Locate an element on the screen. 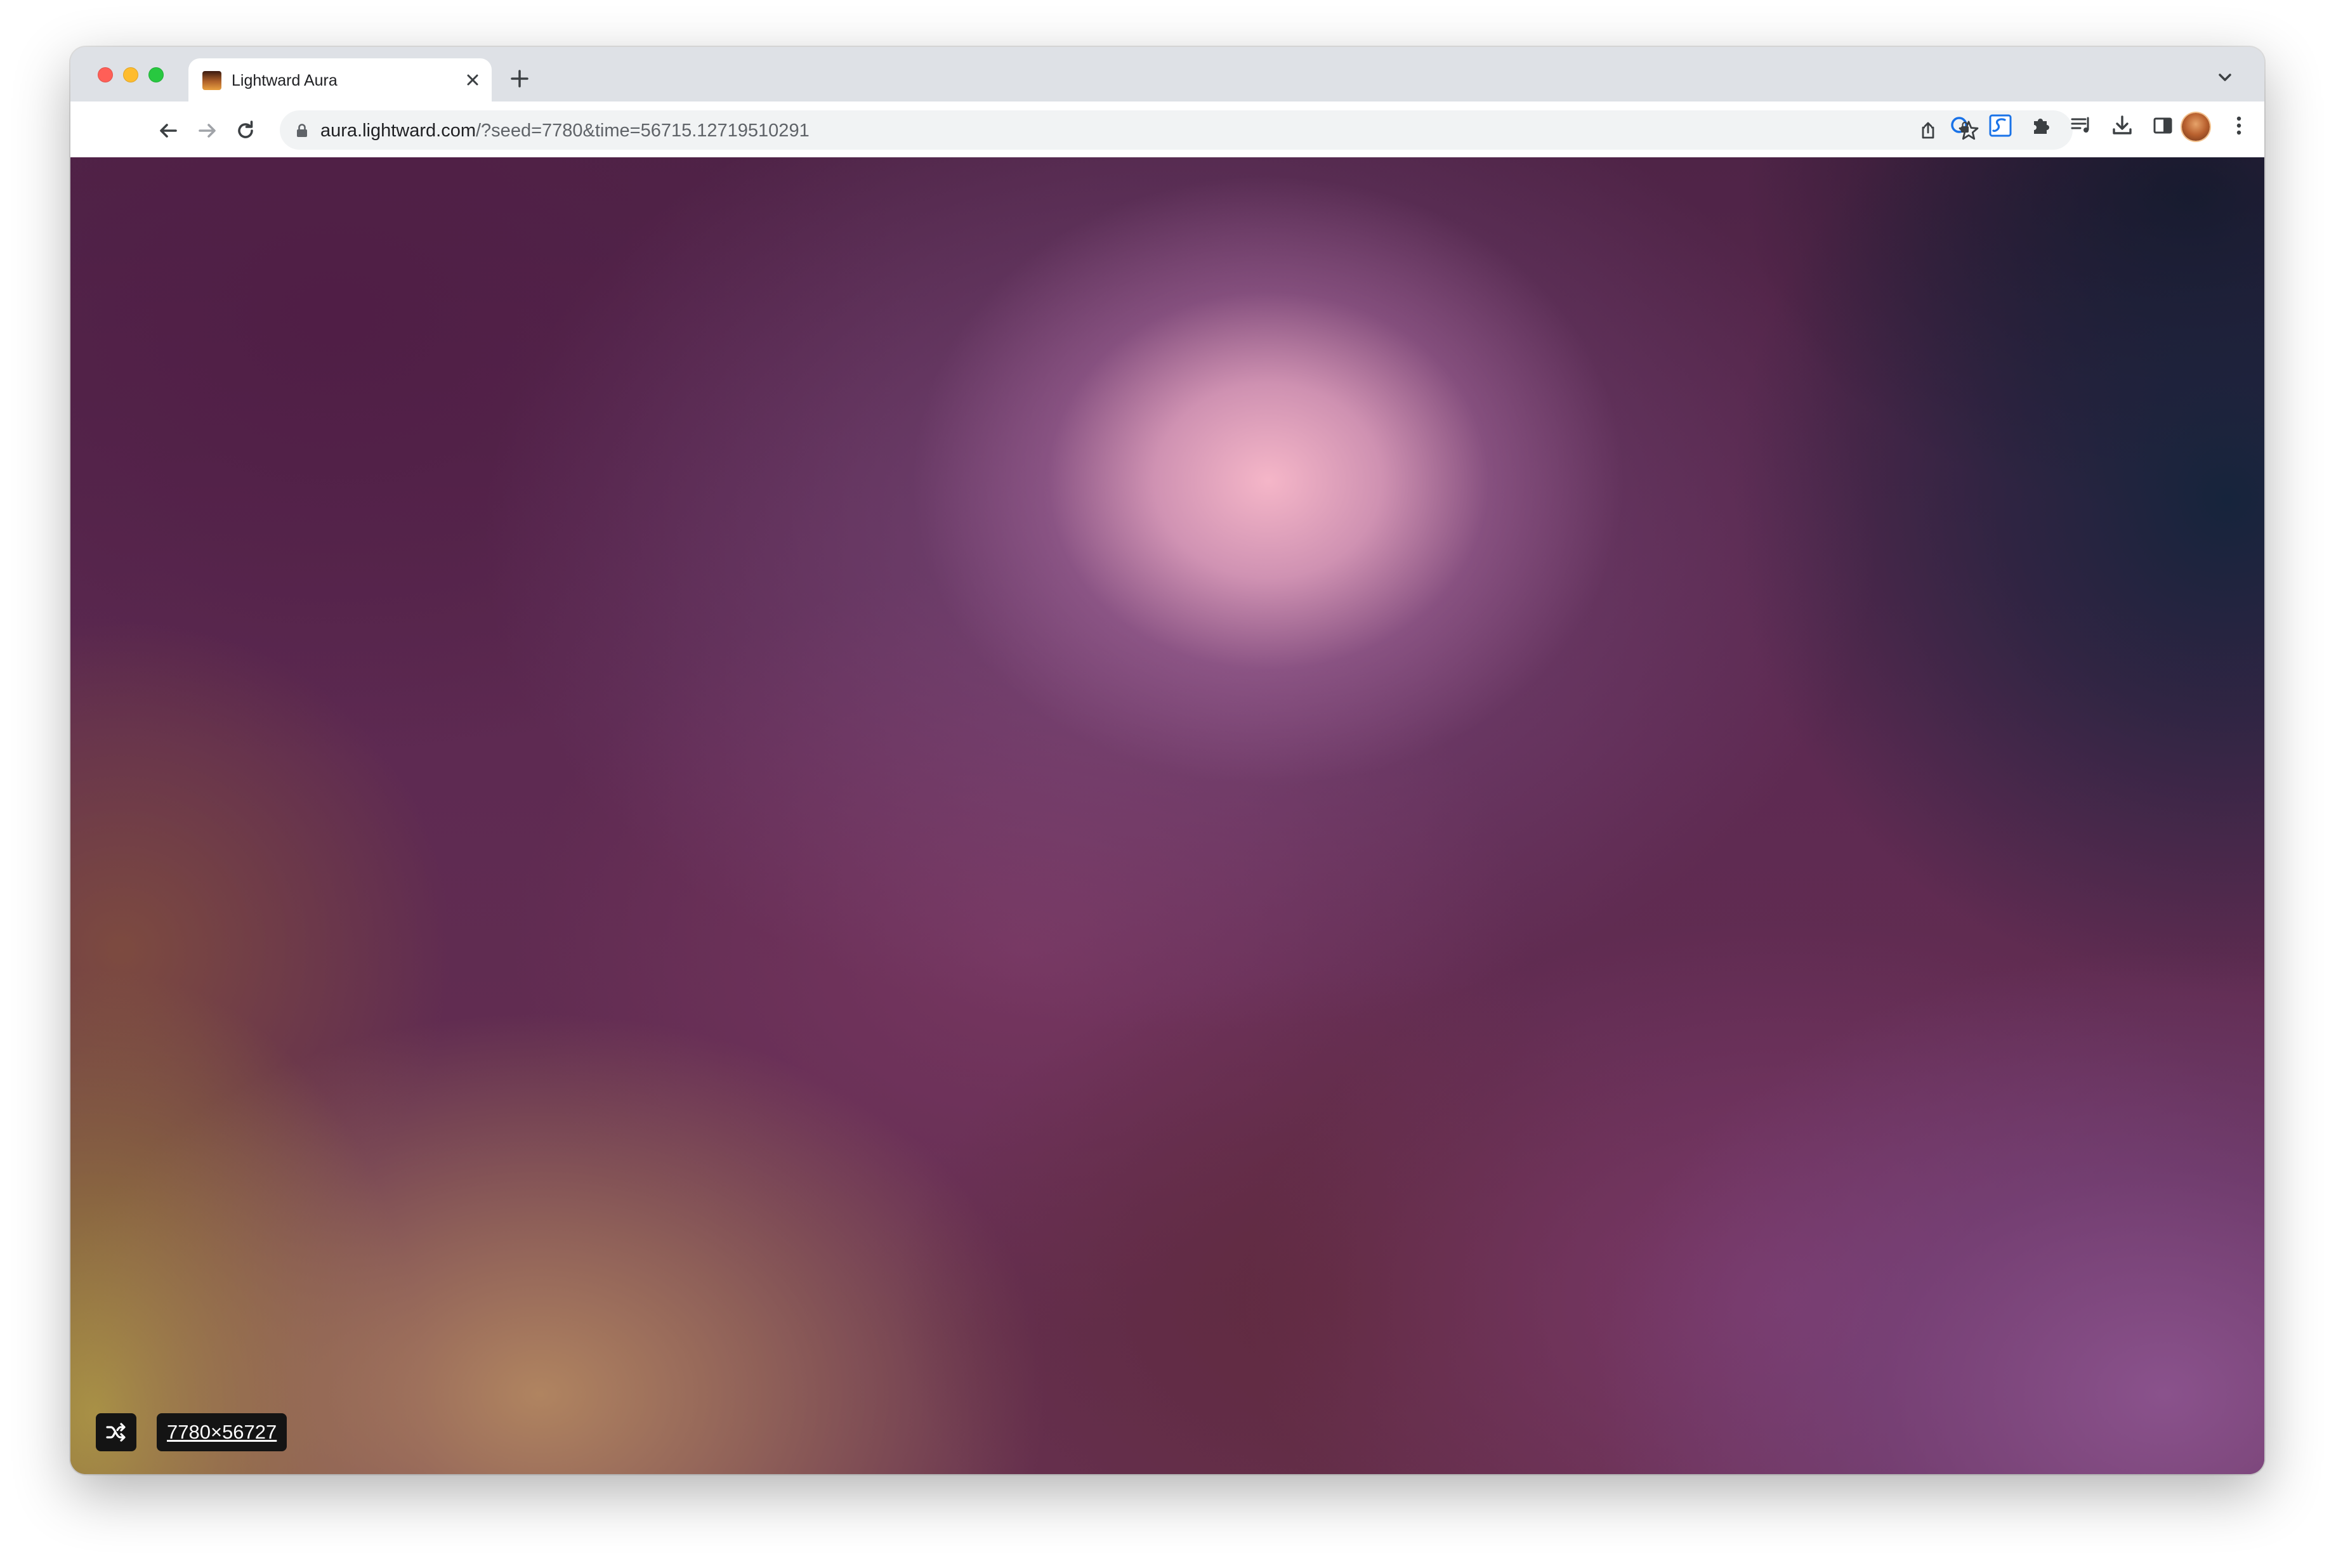 Image resolution: width=2336 pixels, height=1568 pixels. puzzle-icon is located at coordinates (2041, 126).